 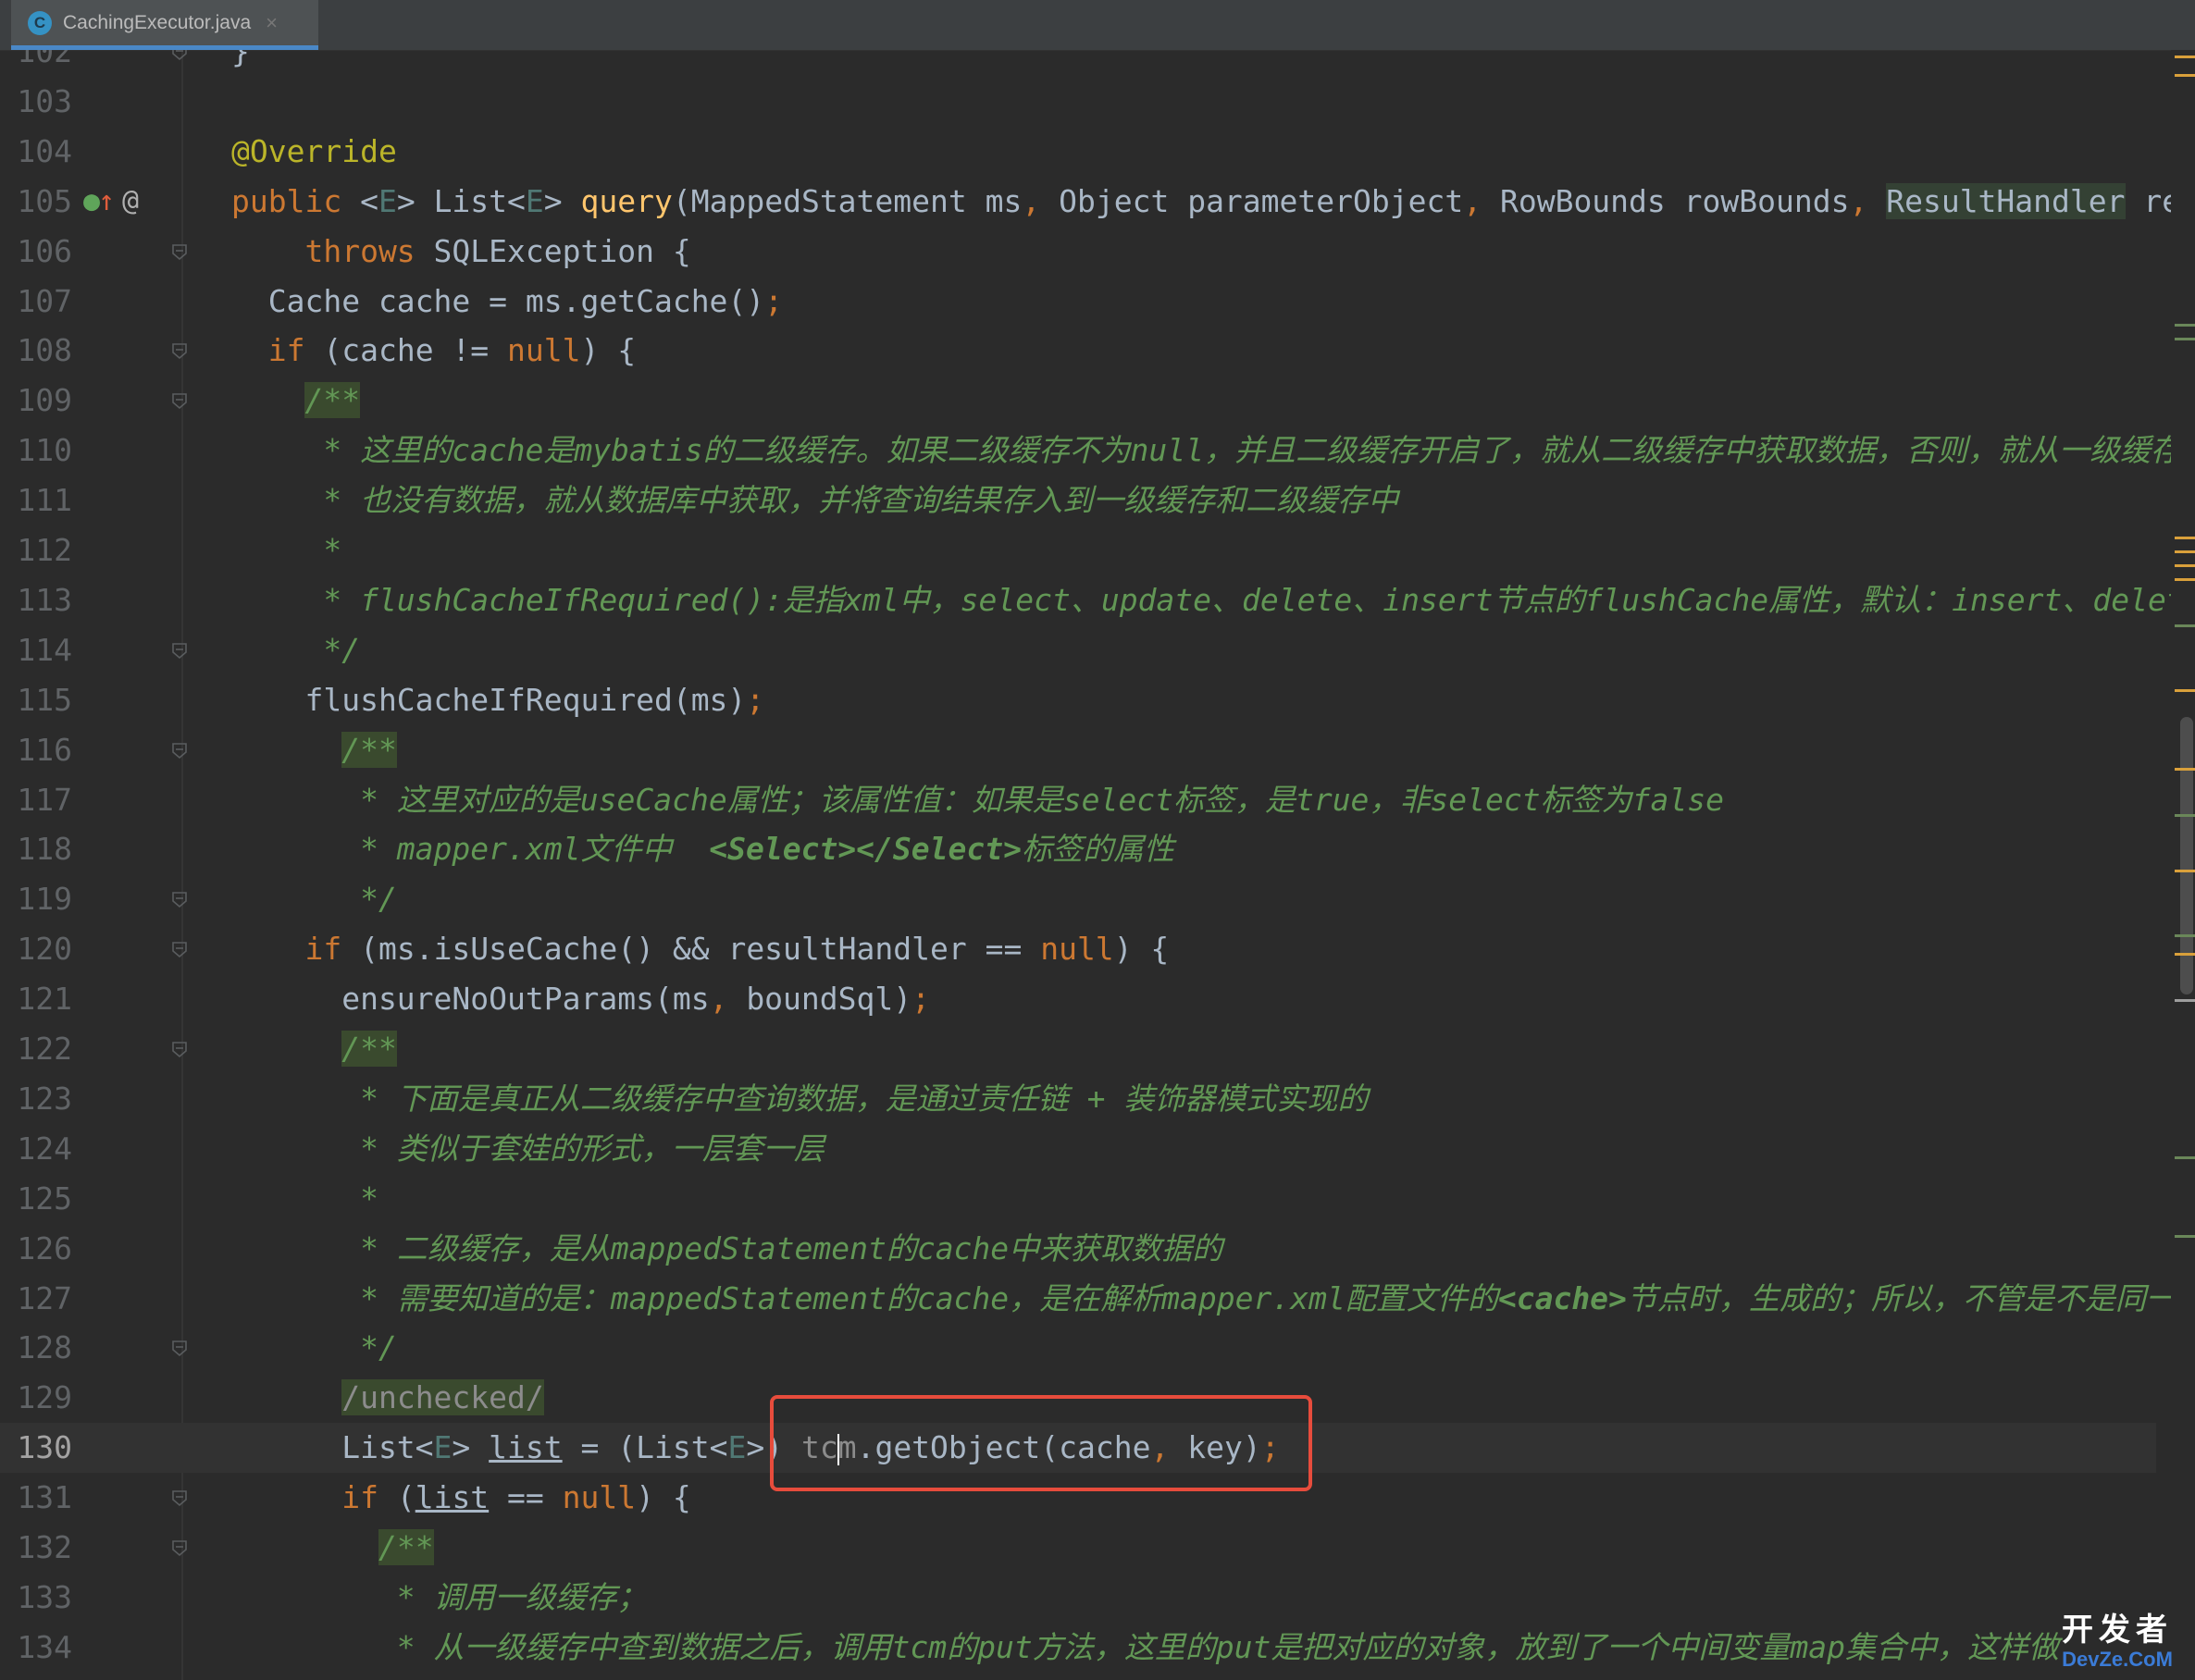 What do you see at coordinates (1078, 899) in the screenshot?
I see `code-line: 119 */` at bounding box center [1078, 899].